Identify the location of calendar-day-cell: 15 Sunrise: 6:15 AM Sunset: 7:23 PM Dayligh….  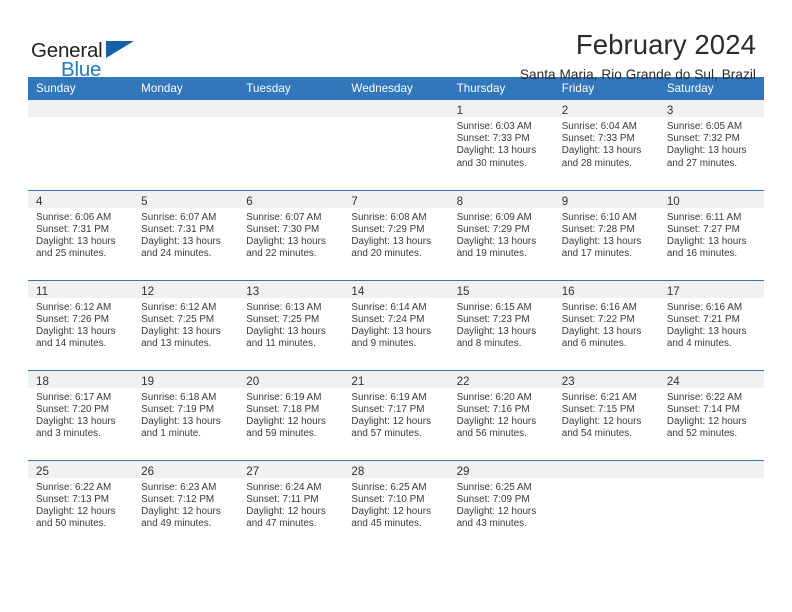
(501, 324).